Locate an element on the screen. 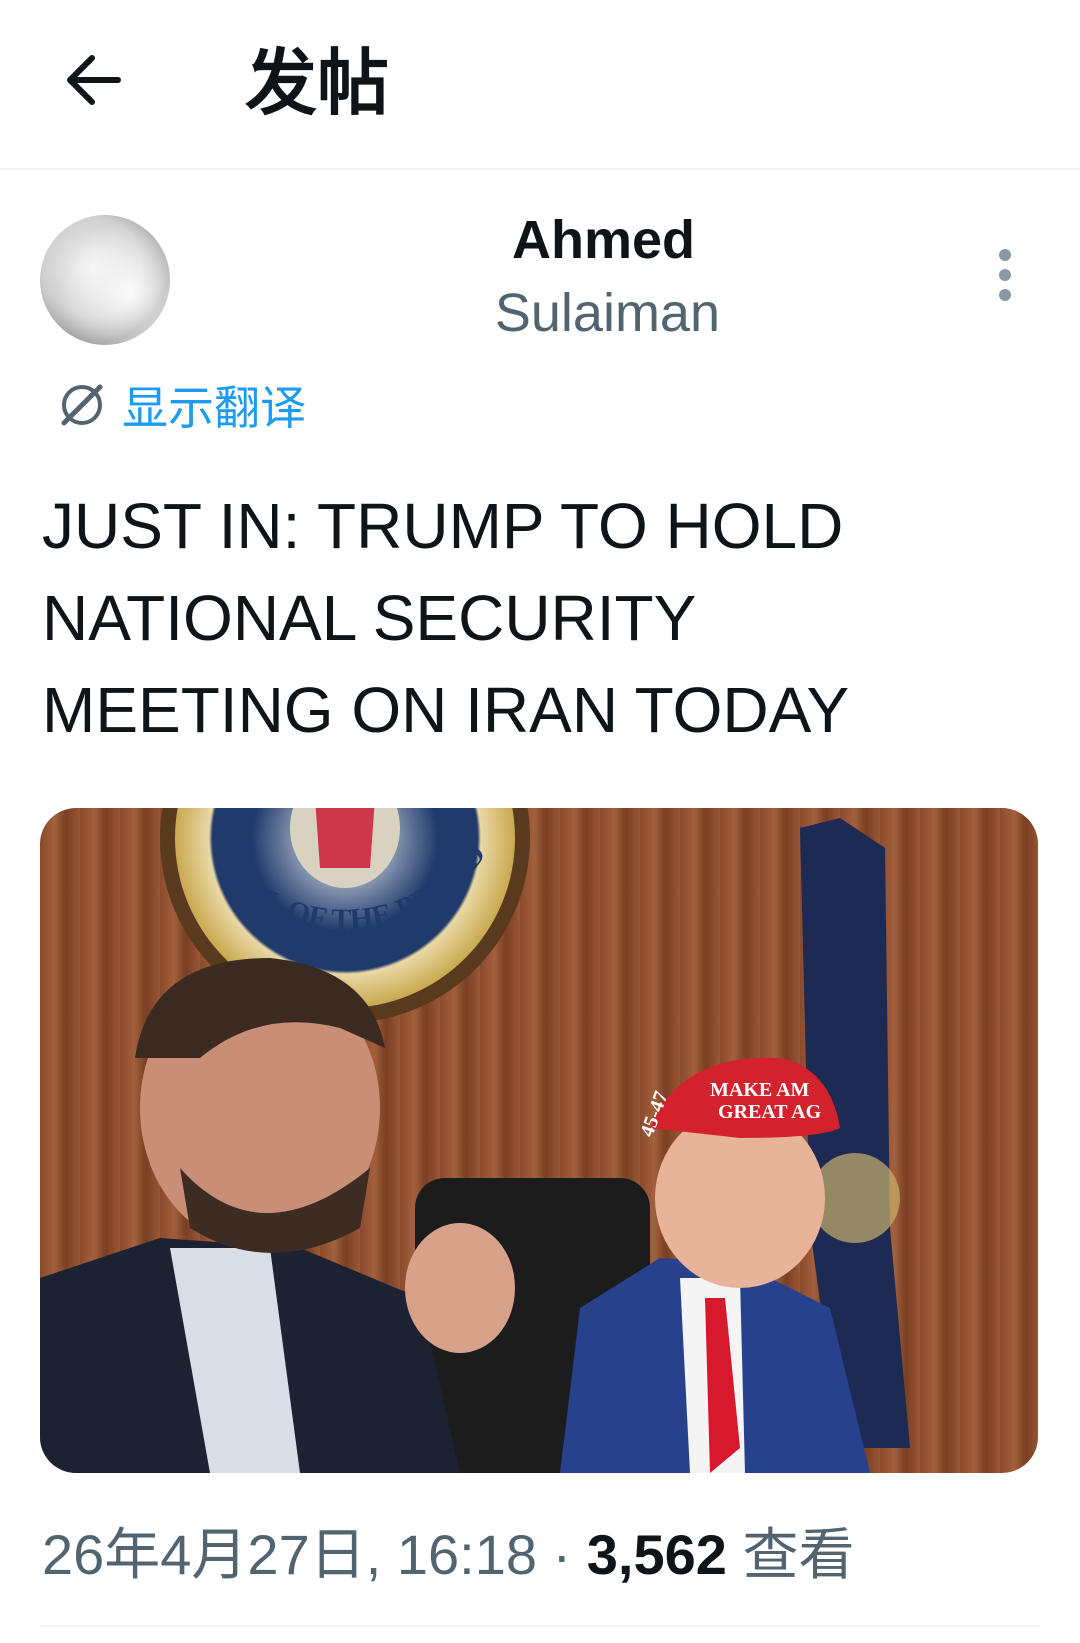  page-title: 发帖 is located at coordinates (317, 83).